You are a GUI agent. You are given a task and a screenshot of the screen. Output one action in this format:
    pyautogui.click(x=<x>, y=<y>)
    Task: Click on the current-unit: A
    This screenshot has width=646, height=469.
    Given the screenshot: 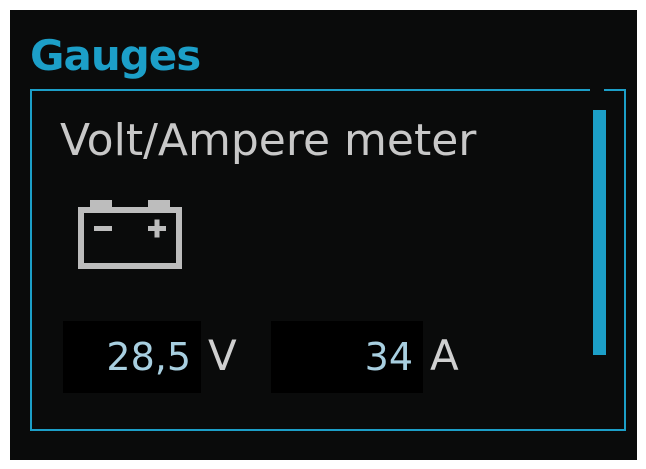 What is the action you would take?
    pyautogui.click(x=444, y=355)
    